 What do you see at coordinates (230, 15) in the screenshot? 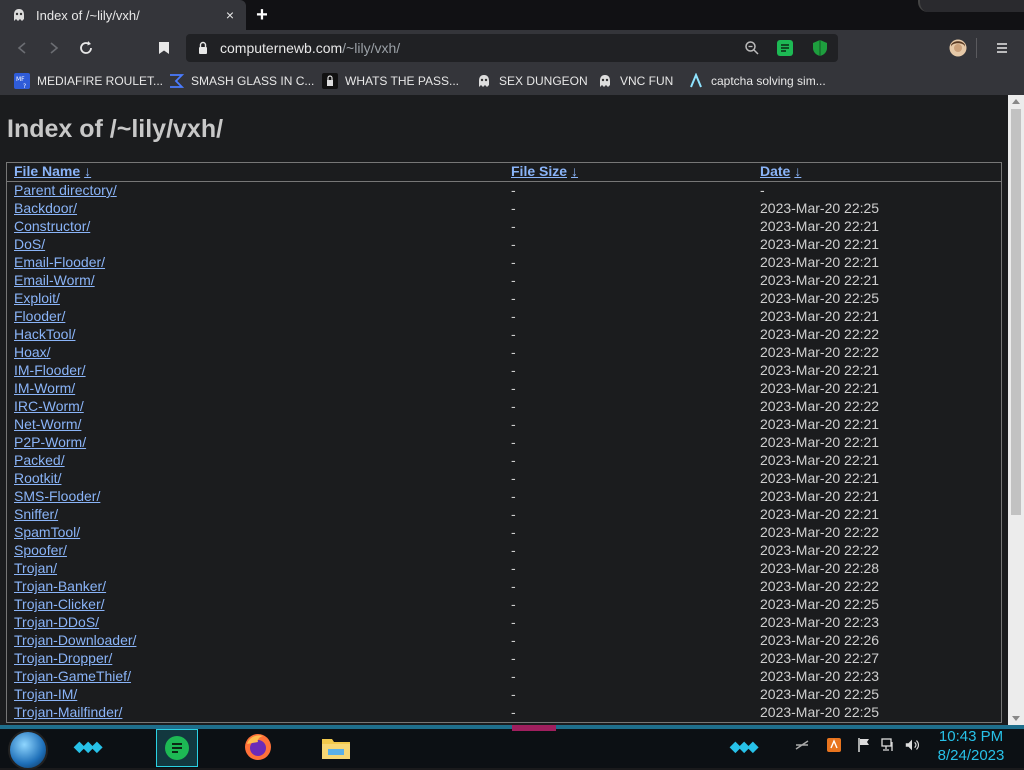
I see `tab-close-icon: ×` at bounding box center [230, 15].